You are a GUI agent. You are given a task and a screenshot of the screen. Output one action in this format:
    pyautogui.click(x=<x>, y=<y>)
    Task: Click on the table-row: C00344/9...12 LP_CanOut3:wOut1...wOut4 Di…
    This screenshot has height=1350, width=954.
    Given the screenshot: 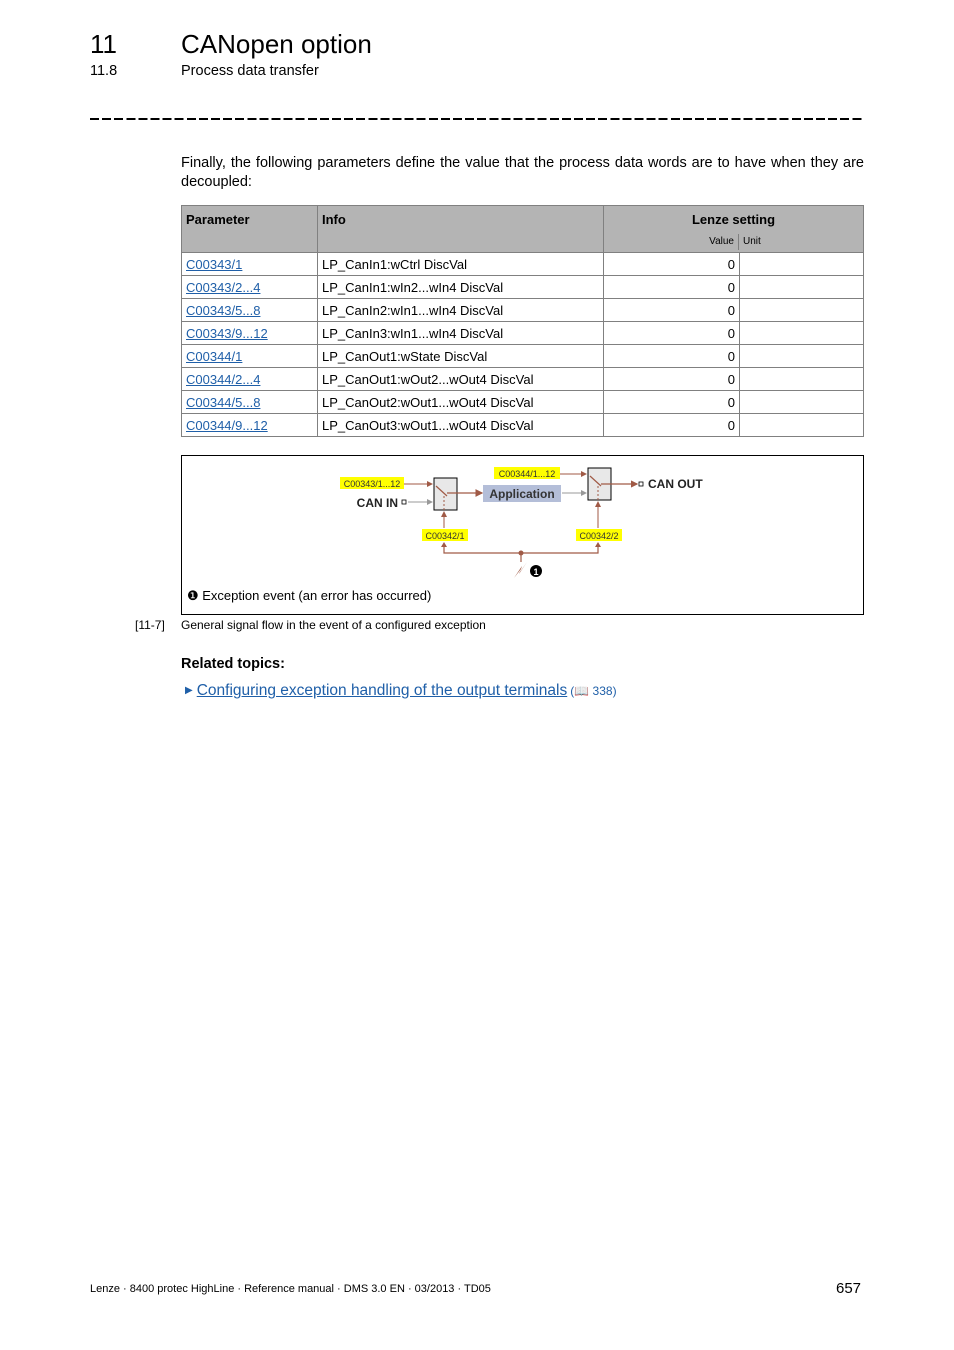 What is the action you would take?
    pyautogui.click(x=522, y=425)
    